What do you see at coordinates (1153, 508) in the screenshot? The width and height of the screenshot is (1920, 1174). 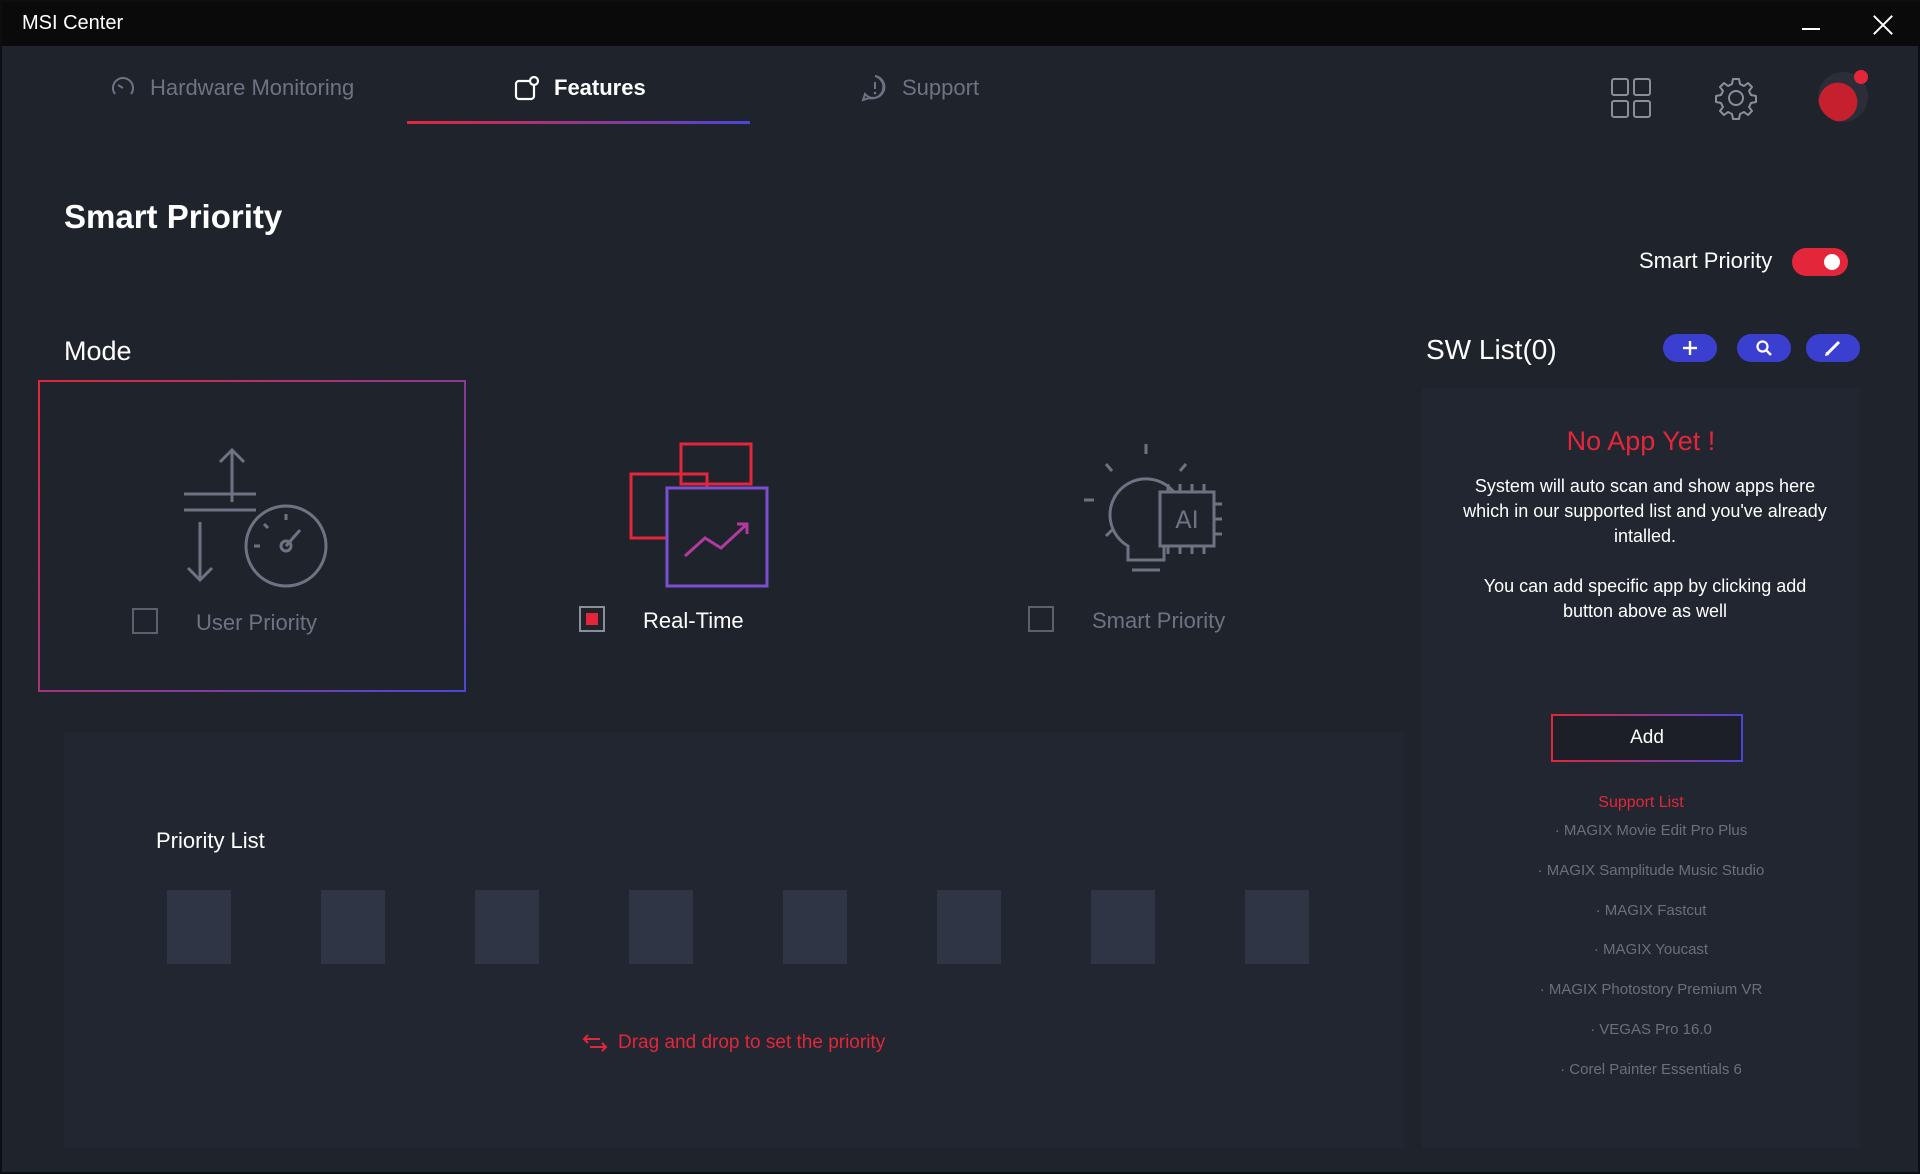 I see `ai-bulb-icon: AI` at bounding box center [1153, 508].